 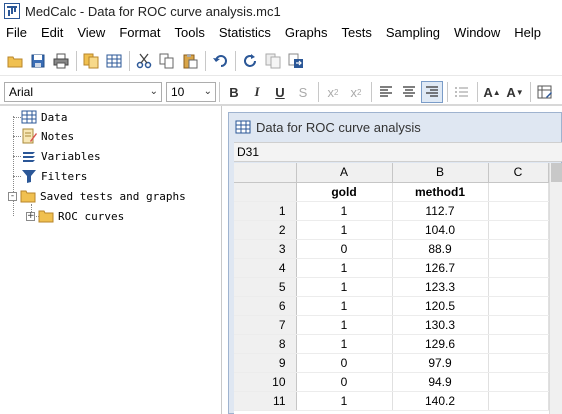 What do you see at coordinates (492, 92) in the screenshot?
I see `grow-font-button: A ▲` at bounding box center [492, 92].